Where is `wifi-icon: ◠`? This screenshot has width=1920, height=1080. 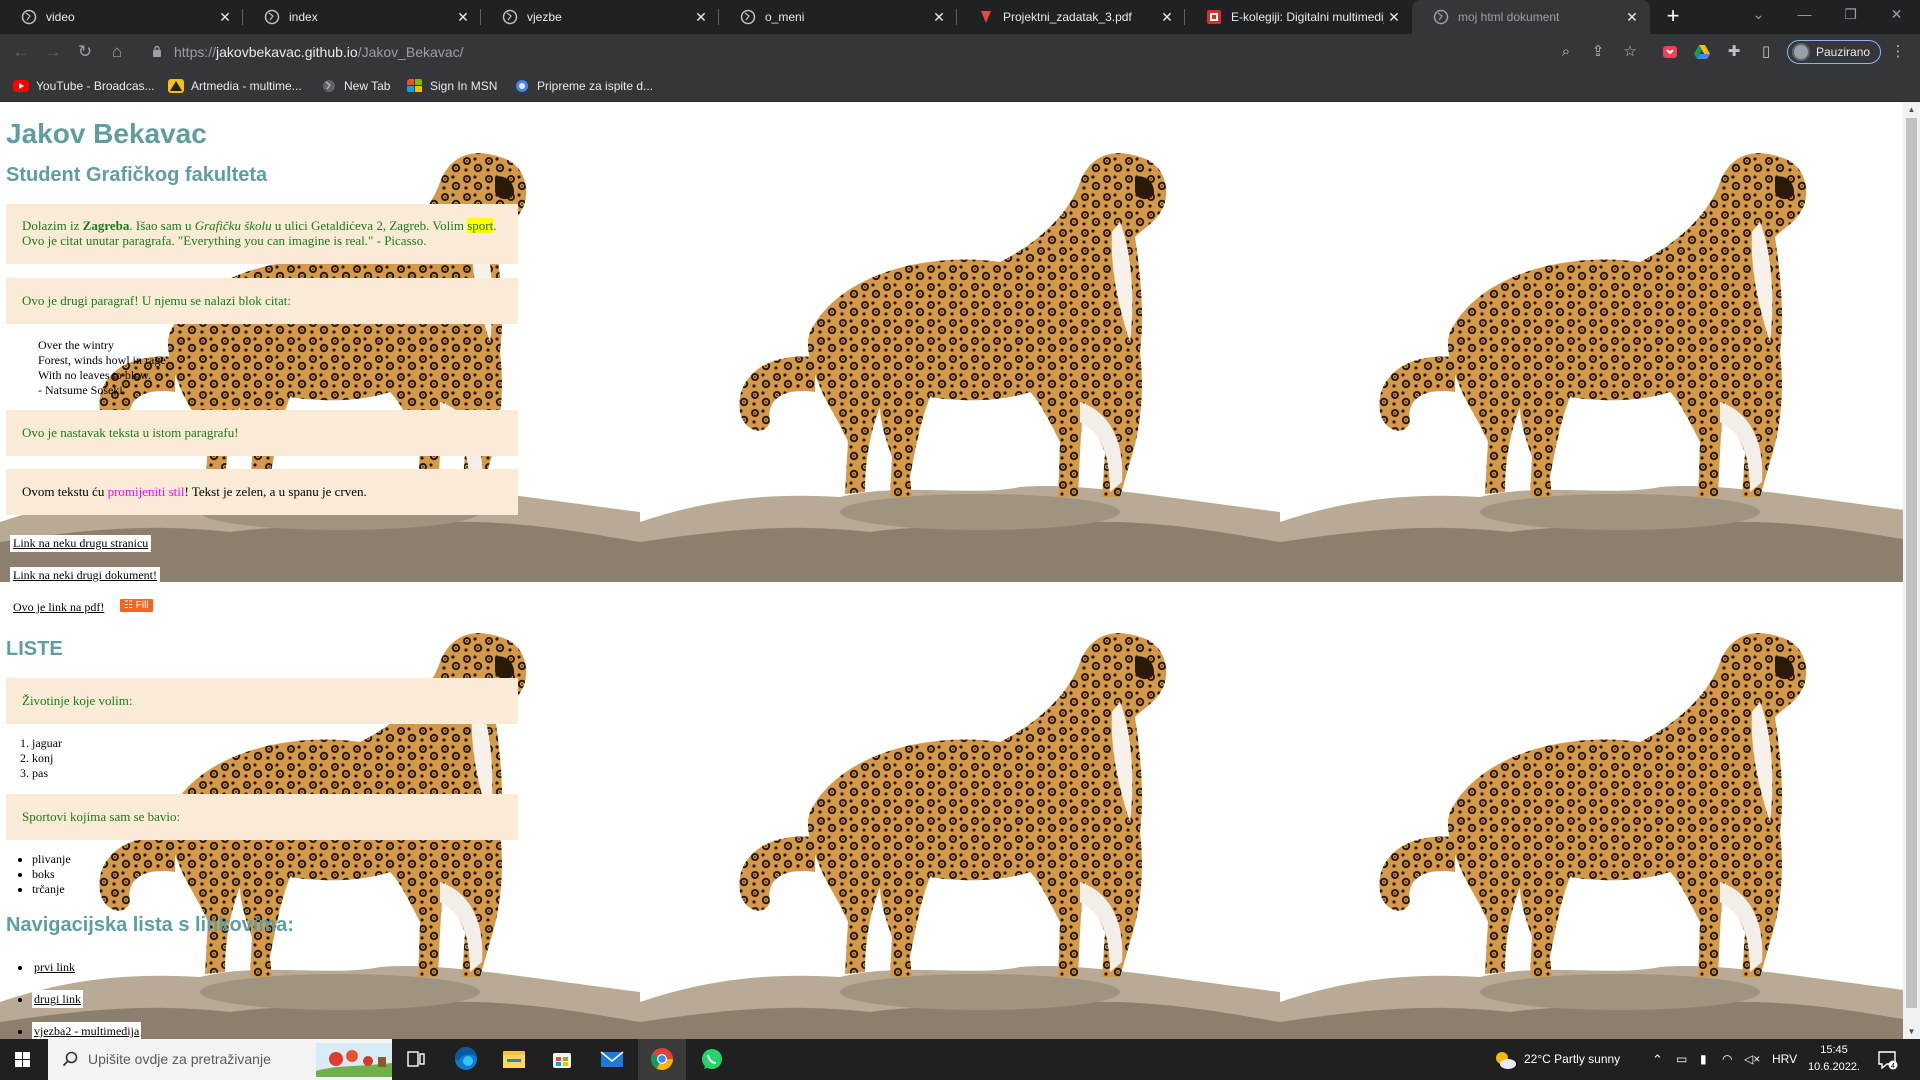
wifi-icon: ◠ is located at coordinates (1727, 1059).